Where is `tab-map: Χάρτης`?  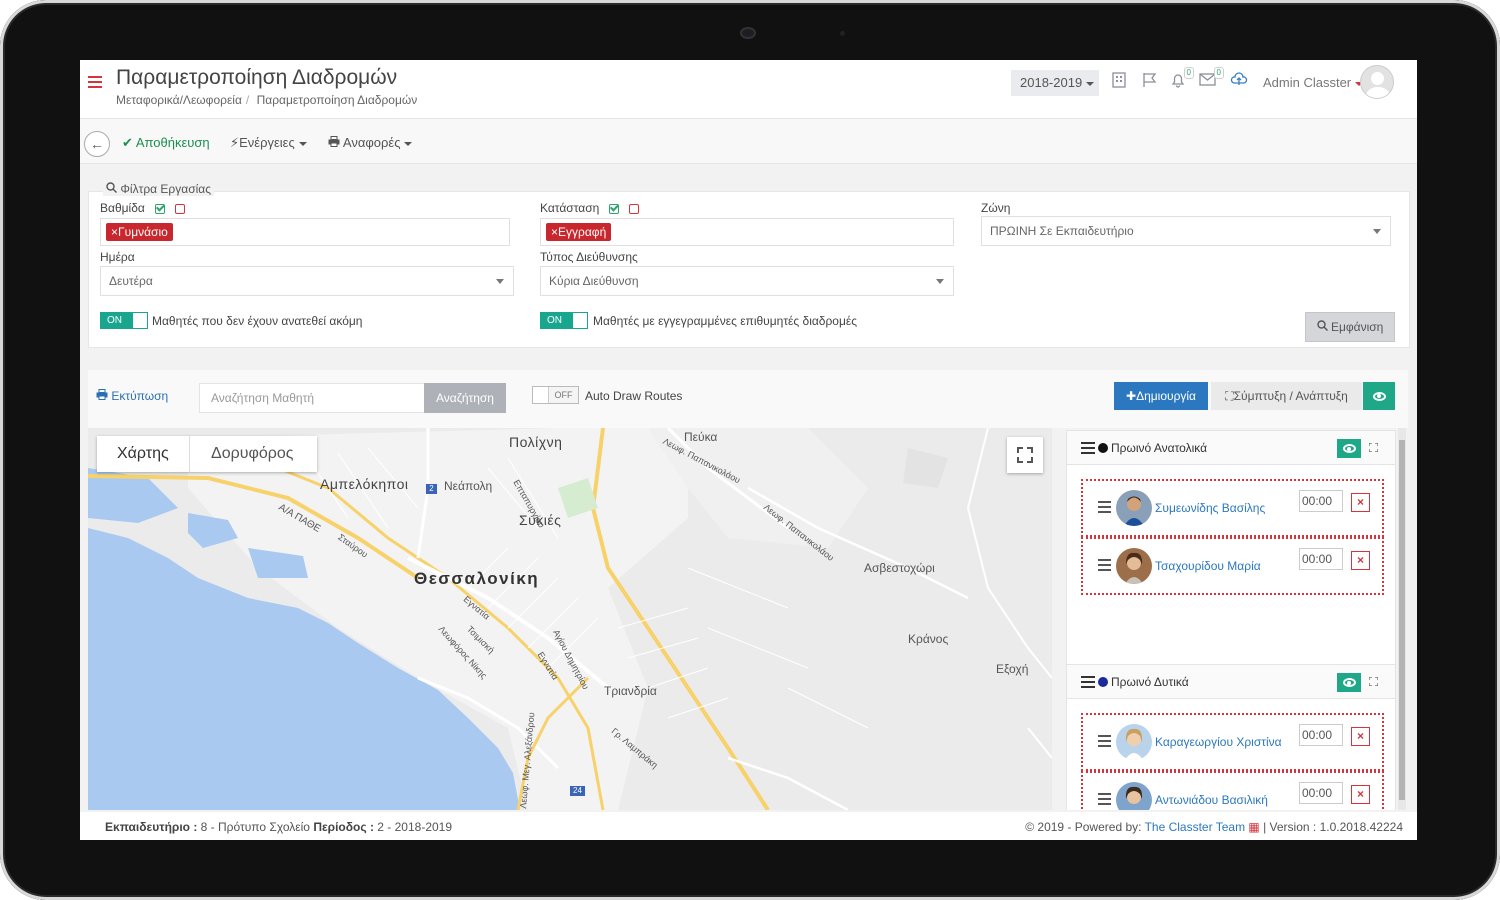 tab-map: Χάρτης is located at coordinates (143, 454).